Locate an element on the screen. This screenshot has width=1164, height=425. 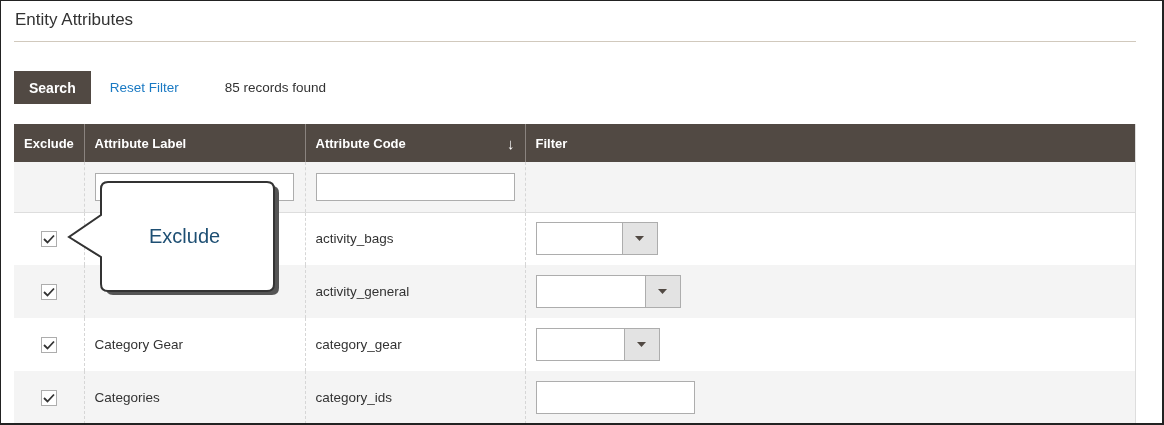
attribute-label: Category Gear is located at coordinates (139, 344).